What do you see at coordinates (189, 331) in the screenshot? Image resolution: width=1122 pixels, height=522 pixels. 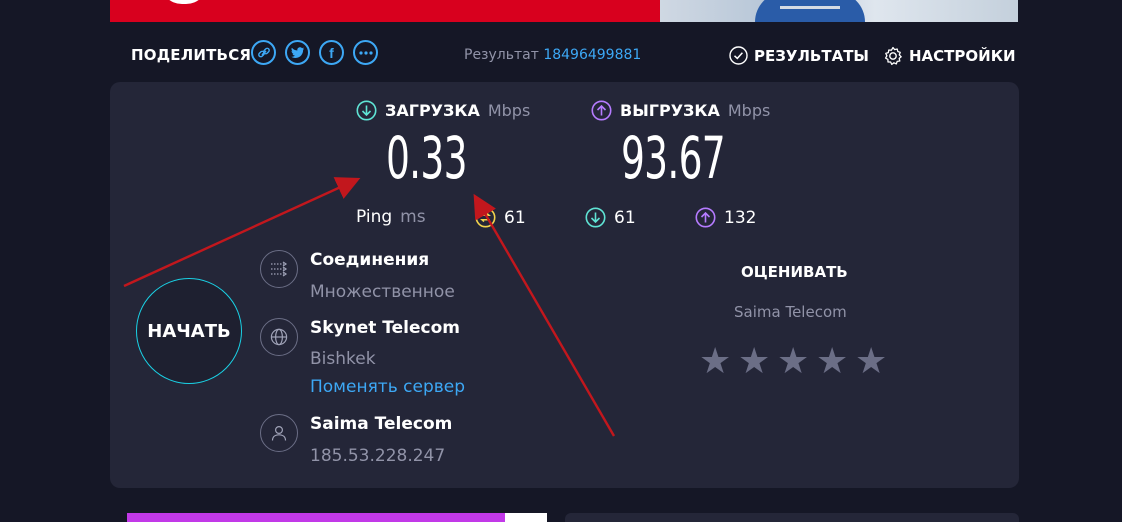 I see `start-button: НАЧАТЬ` at bounding box center [189, 331].